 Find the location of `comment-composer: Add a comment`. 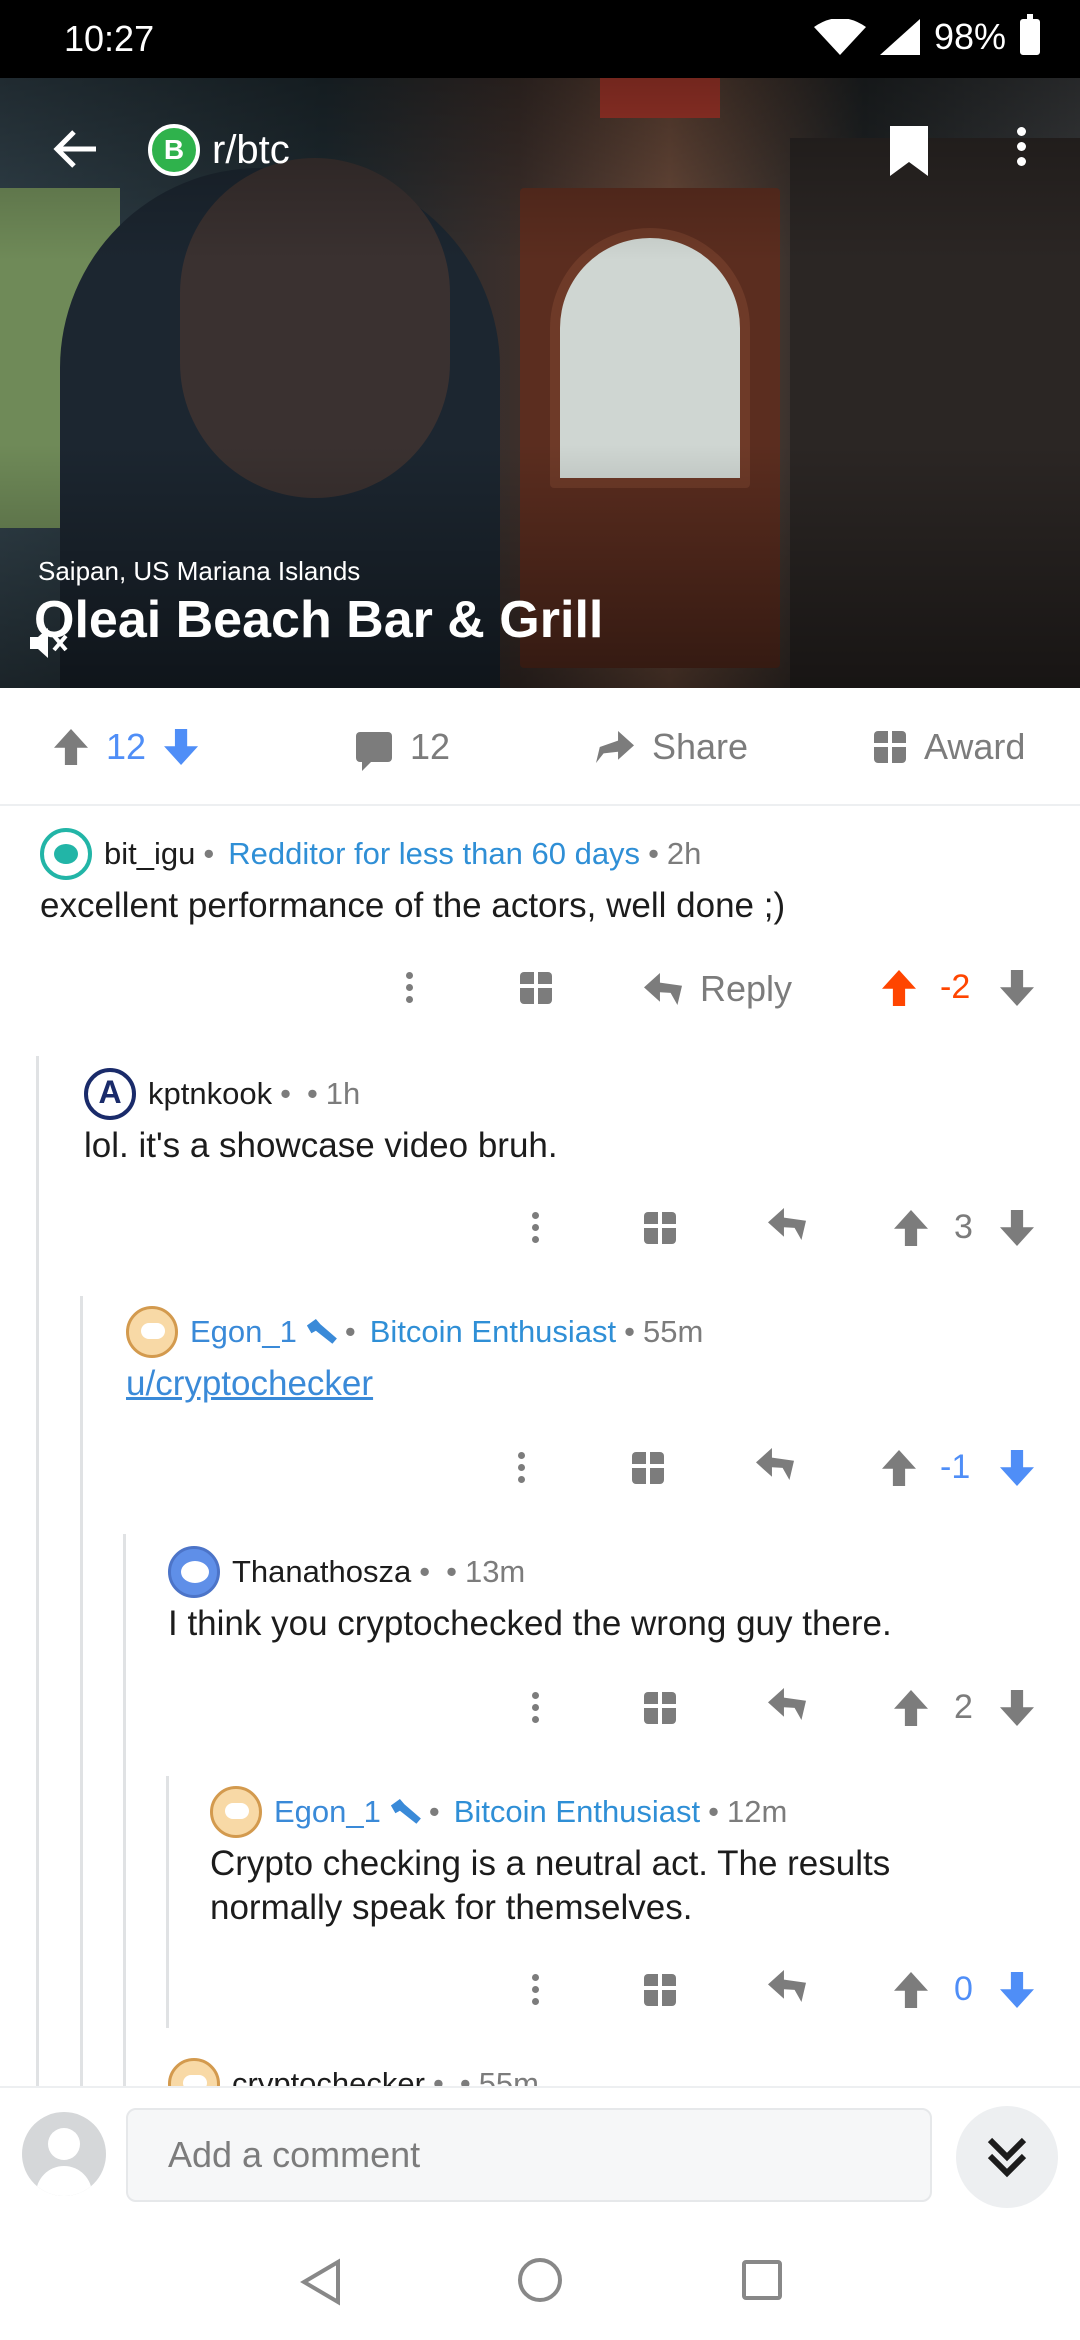

comment-composer: Add a comment is located at coordinates (540, 2153).